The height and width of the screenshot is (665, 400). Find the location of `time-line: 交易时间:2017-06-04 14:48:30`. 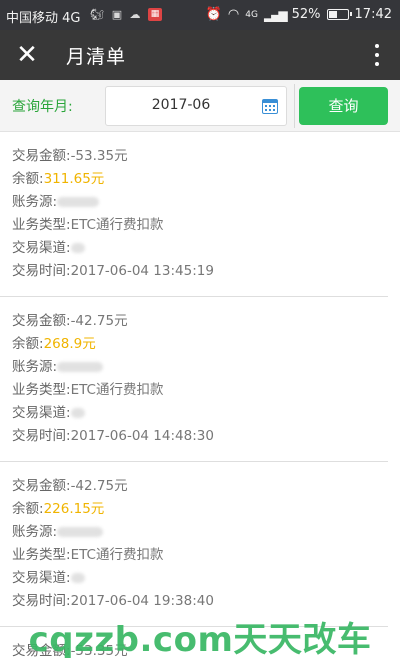

time-line: 交易时间:2017-06-04 14:48:30 is located at coordinates (200, 436).